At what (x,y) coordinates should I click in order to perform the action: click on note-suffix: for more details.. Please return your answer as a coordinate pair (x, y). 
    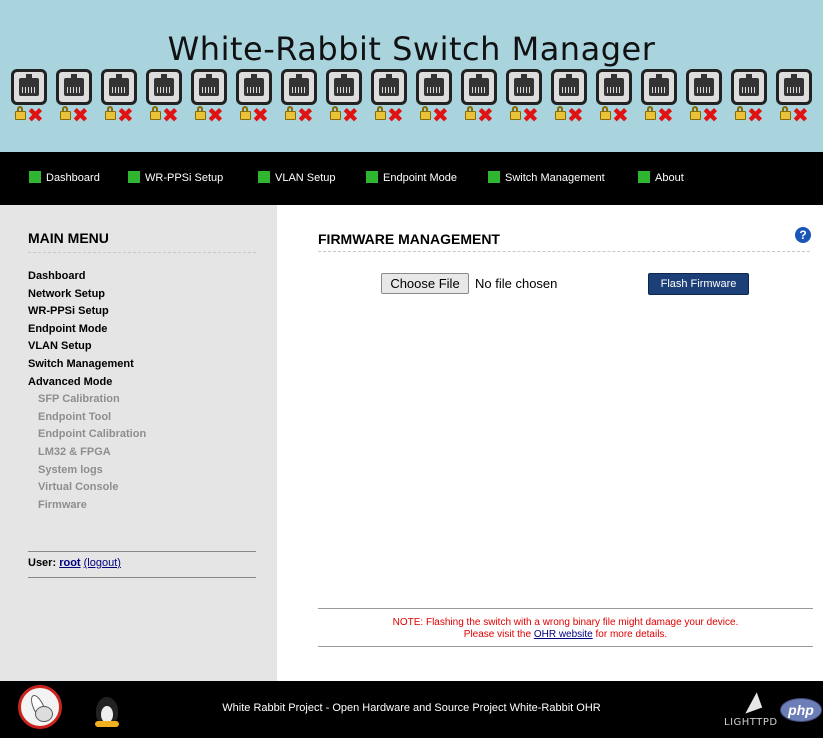
    Looking at the image, I should click on (631, 634).